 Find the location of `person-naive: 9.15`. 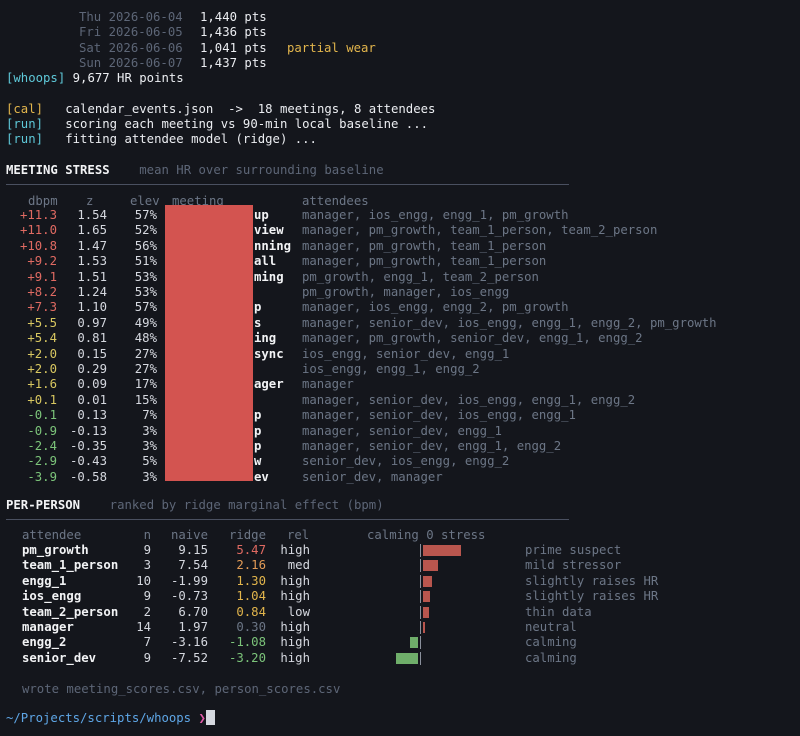

person-naive: 9.15 is located at coordinates (193, 550).